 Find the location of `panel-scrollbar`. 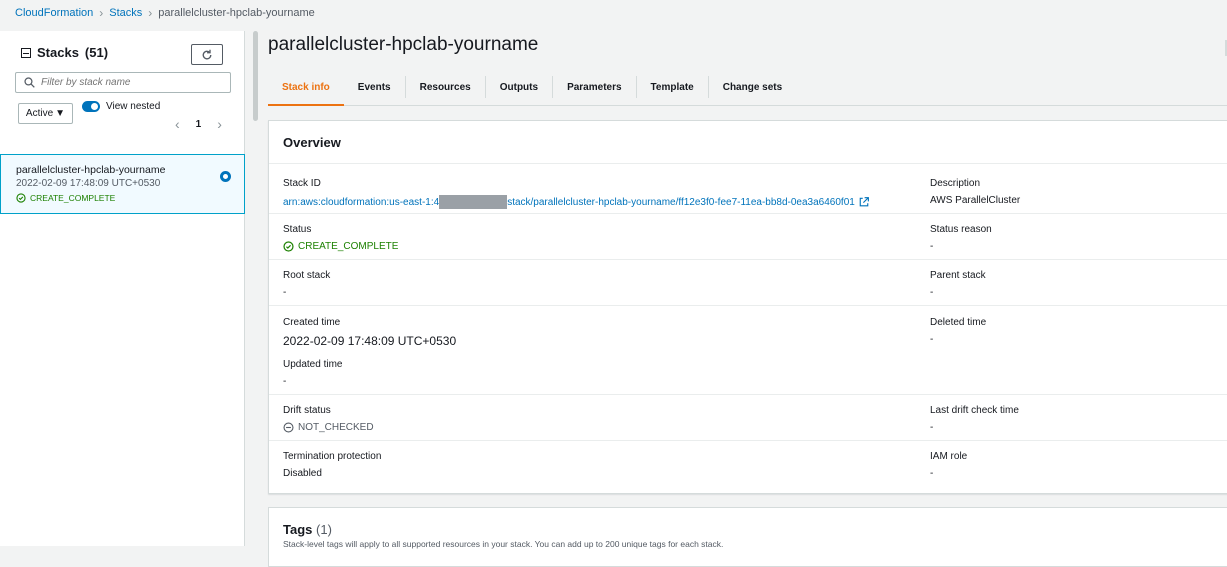

panel-scrollbar is located at coordinates (255, 76).